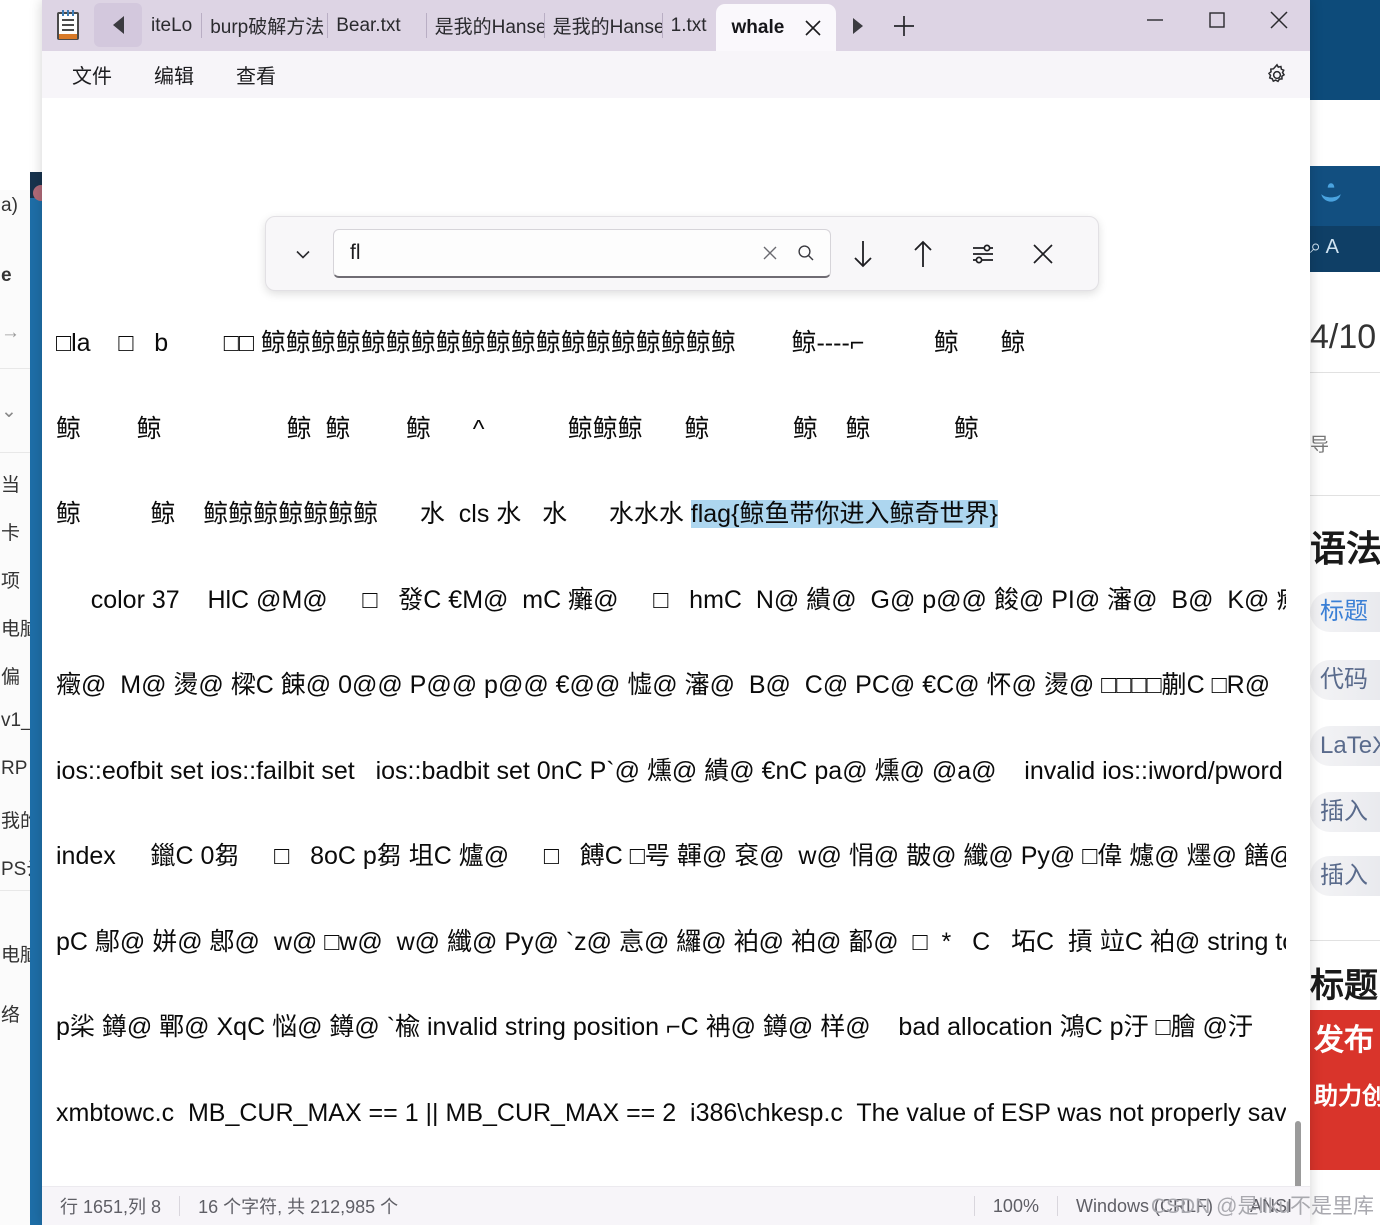 The width and height of the screenshot is (1380, 1225). Describe the element at coordinates (1271, 1206) in the screenshot. I see `encoding: ANSI` at that location.